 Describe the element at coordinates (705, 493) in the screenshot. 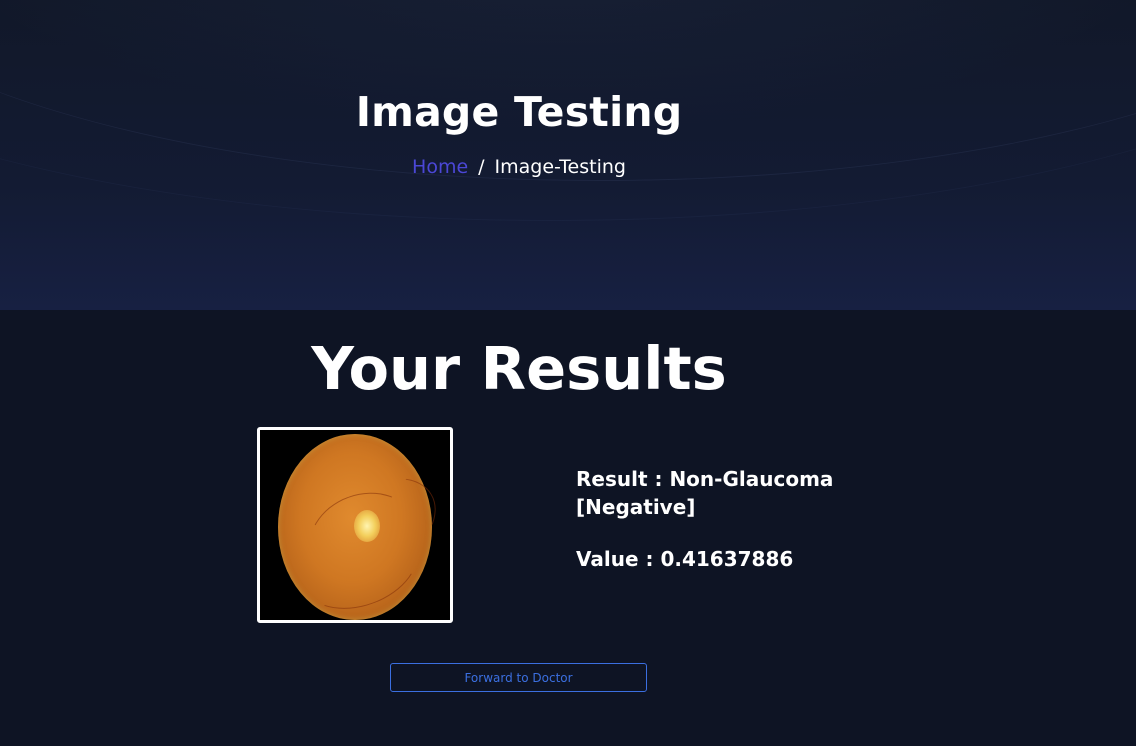

I see `result-label: Result : Non-Glaucoma [Negative]` at that location.